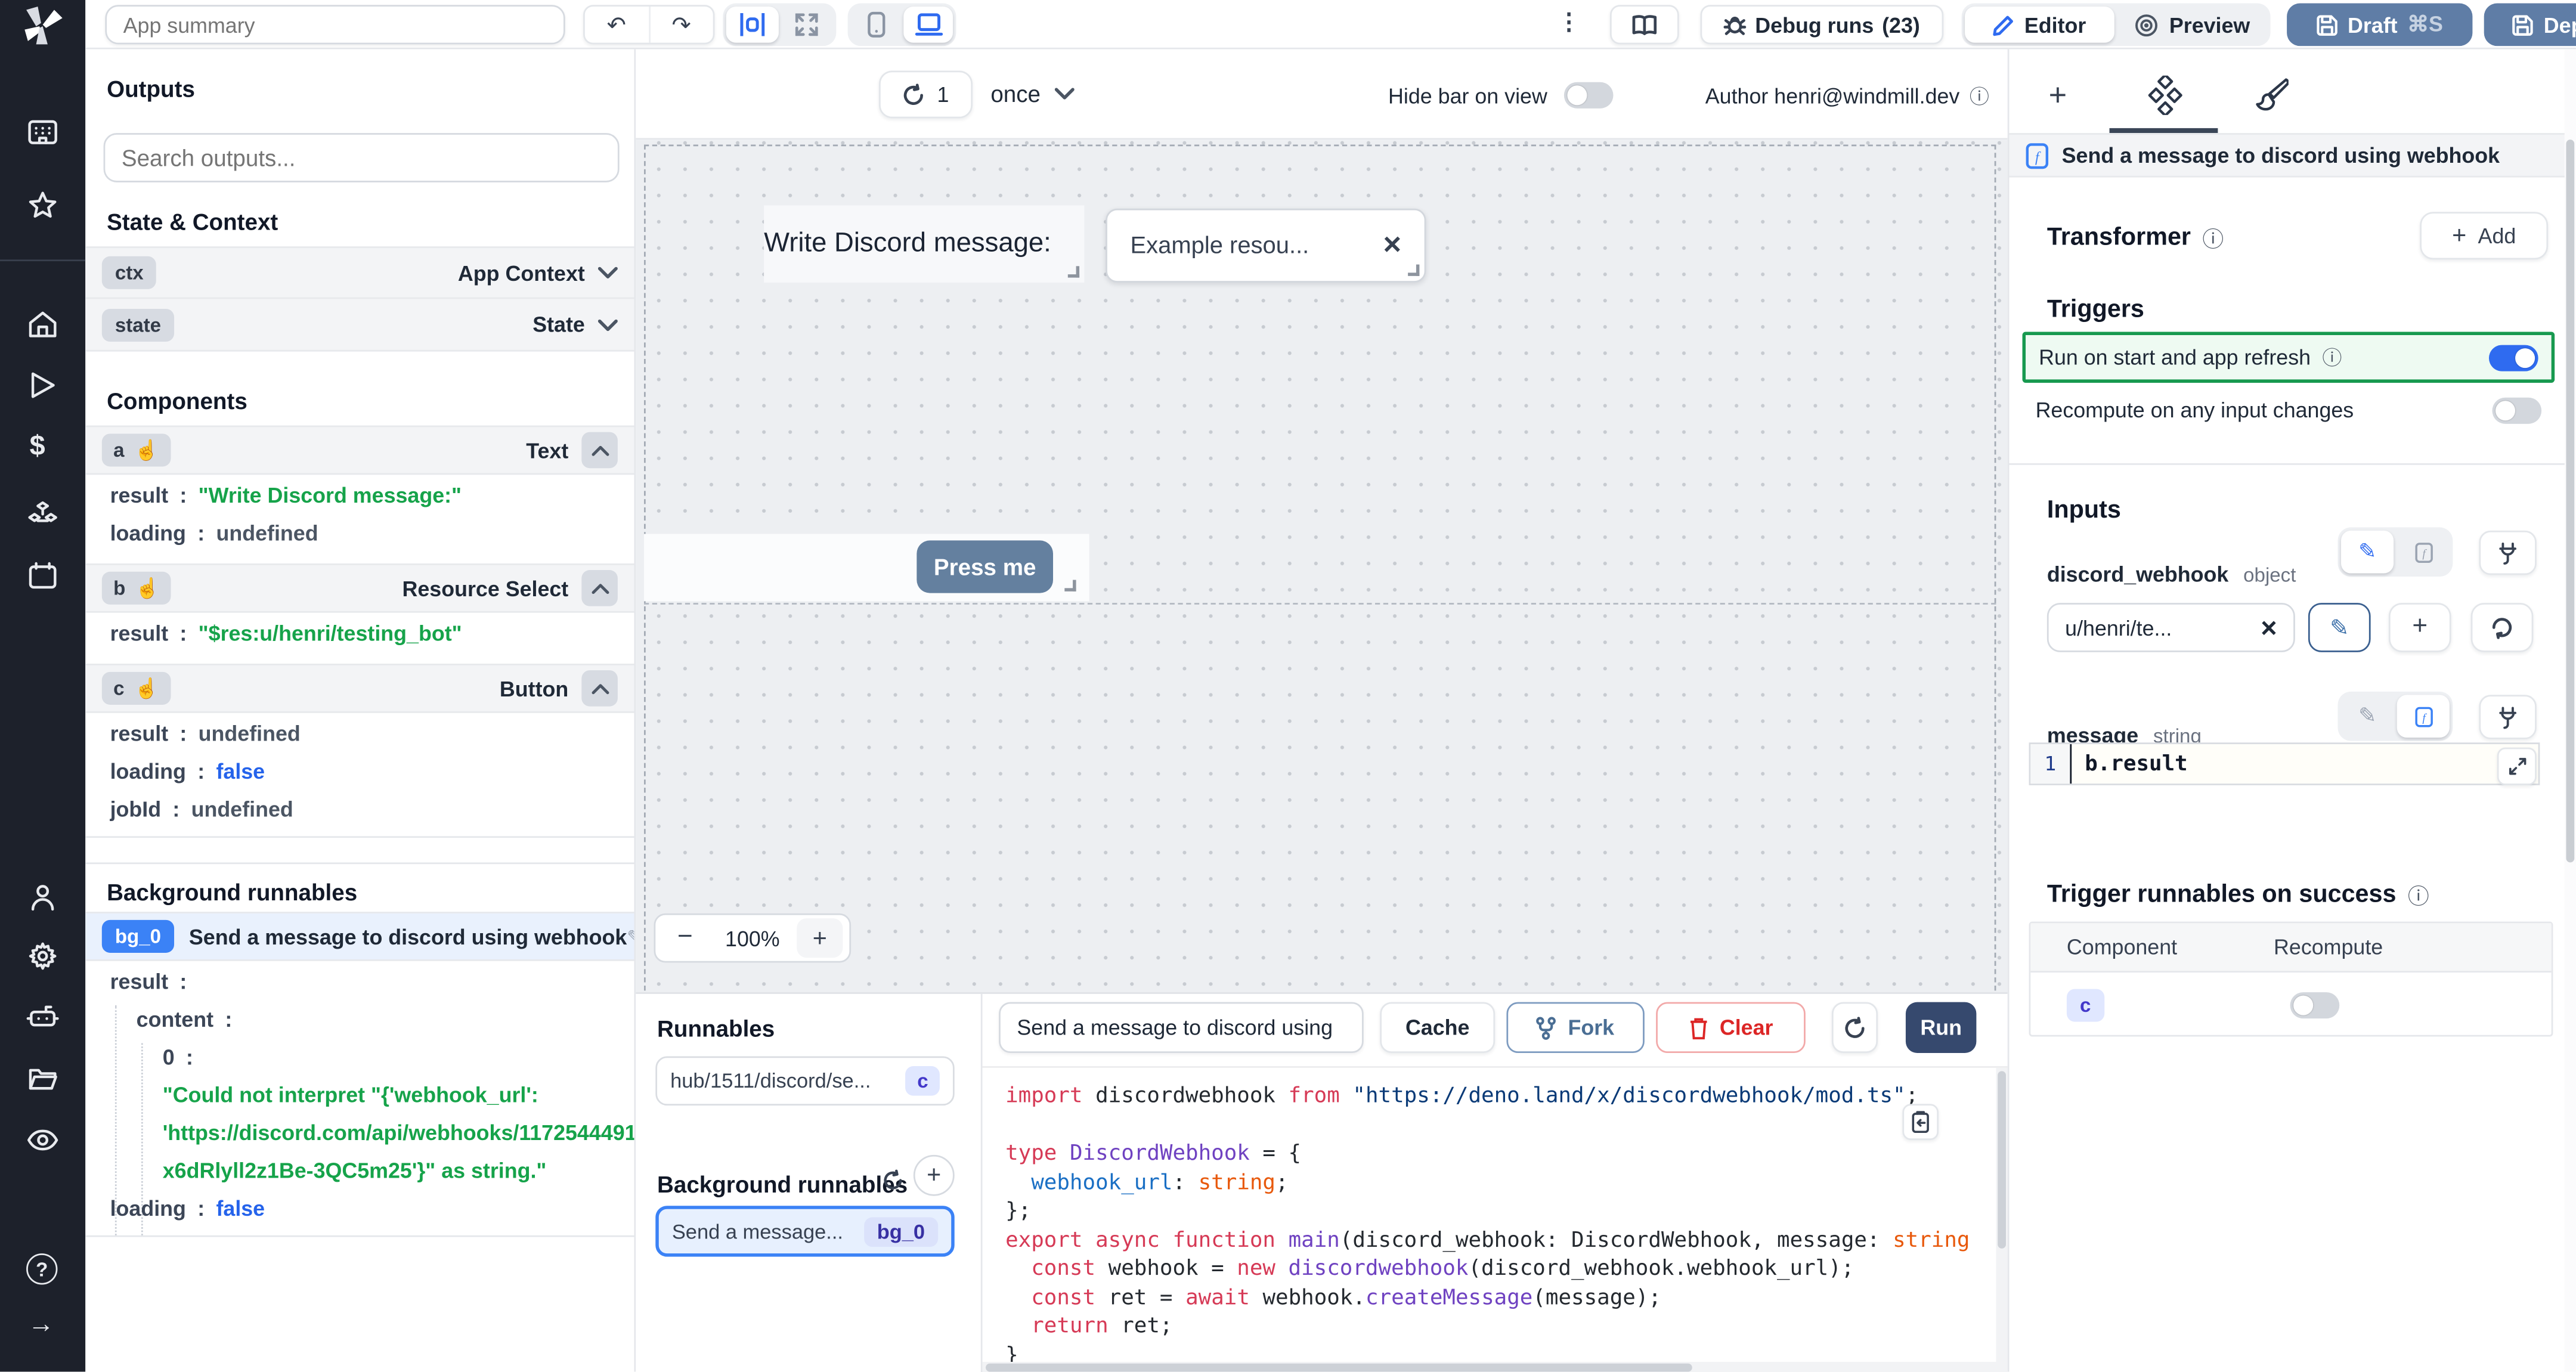  Describe the element at coordinates (1182, 1028) in the screenshot. I see `runnable-name-input` at that location.